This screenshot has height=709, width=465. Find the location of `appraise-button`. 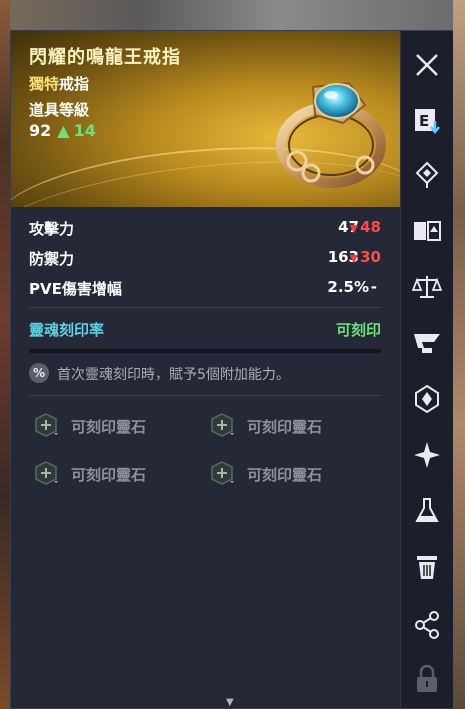

appraise-button is located at coordinates (427, 287).